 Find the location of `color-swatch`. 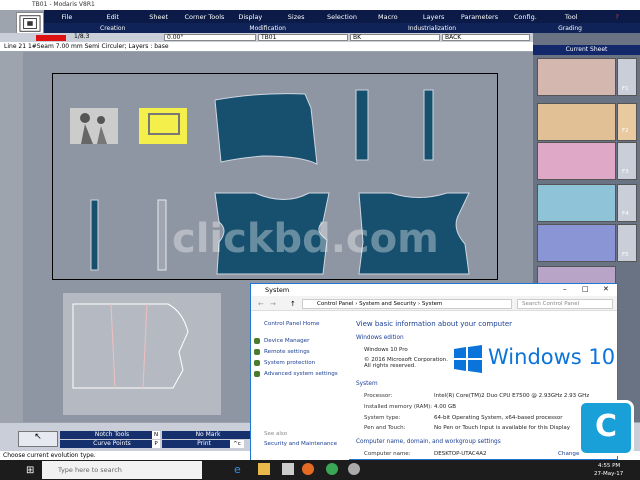

color-swatch is located at coordinates (51, 37).